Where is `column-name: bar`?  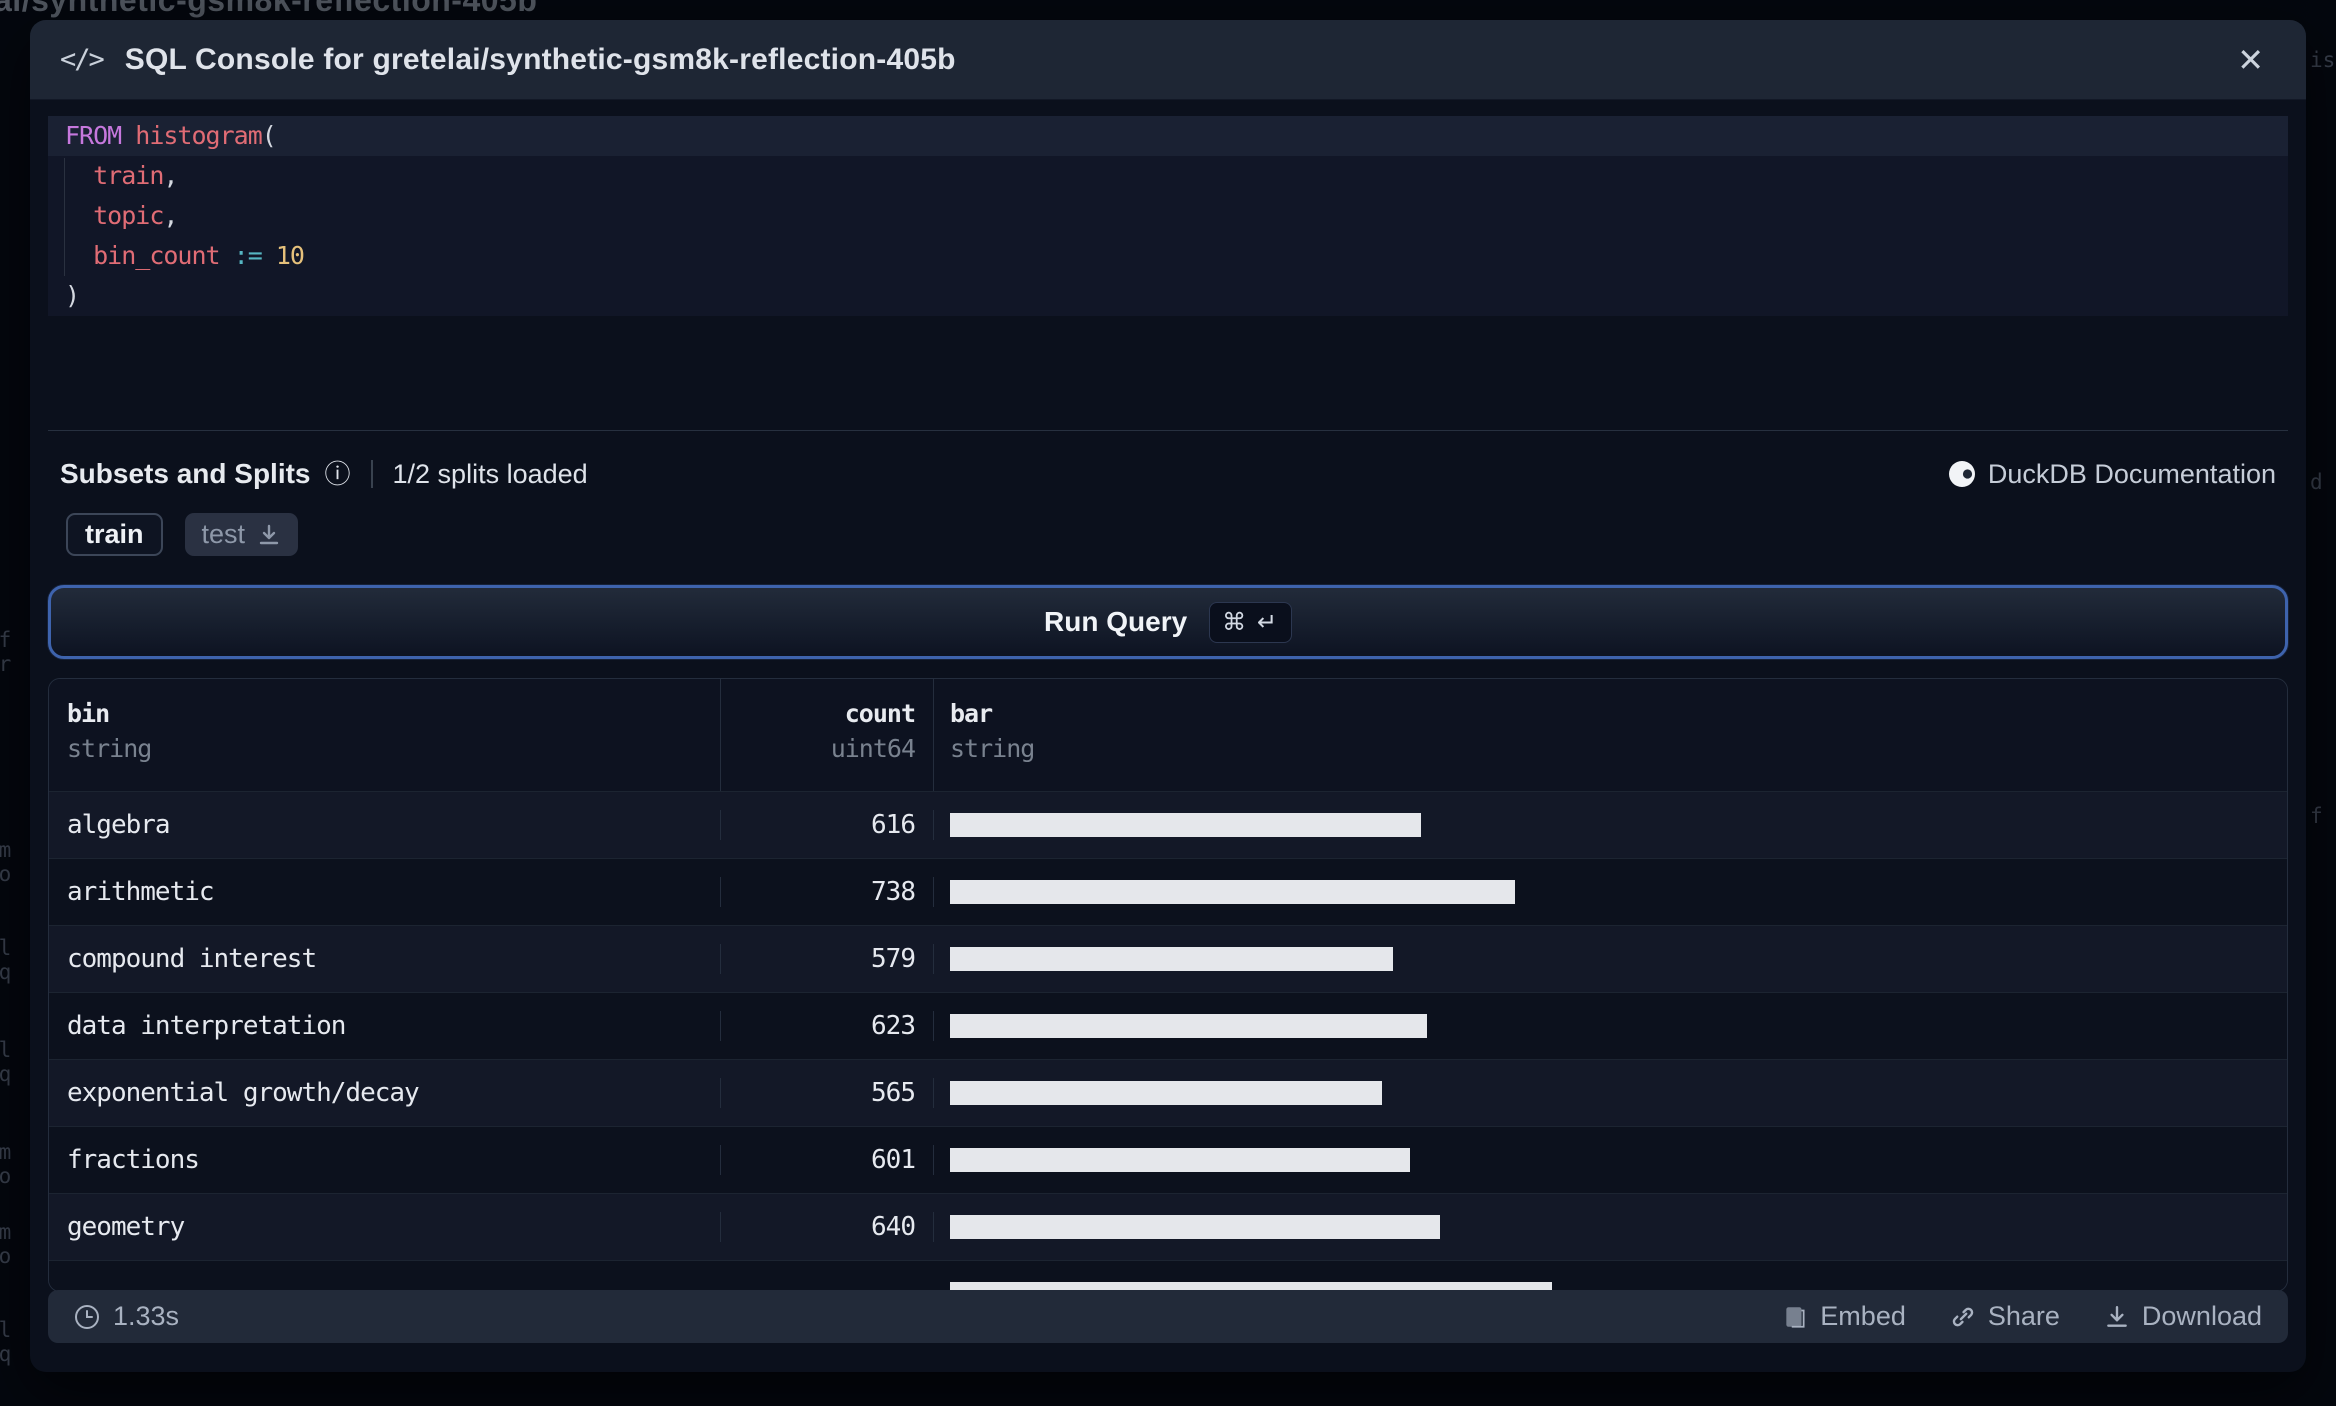 column-name: bar is located at coordinates (971, 713).